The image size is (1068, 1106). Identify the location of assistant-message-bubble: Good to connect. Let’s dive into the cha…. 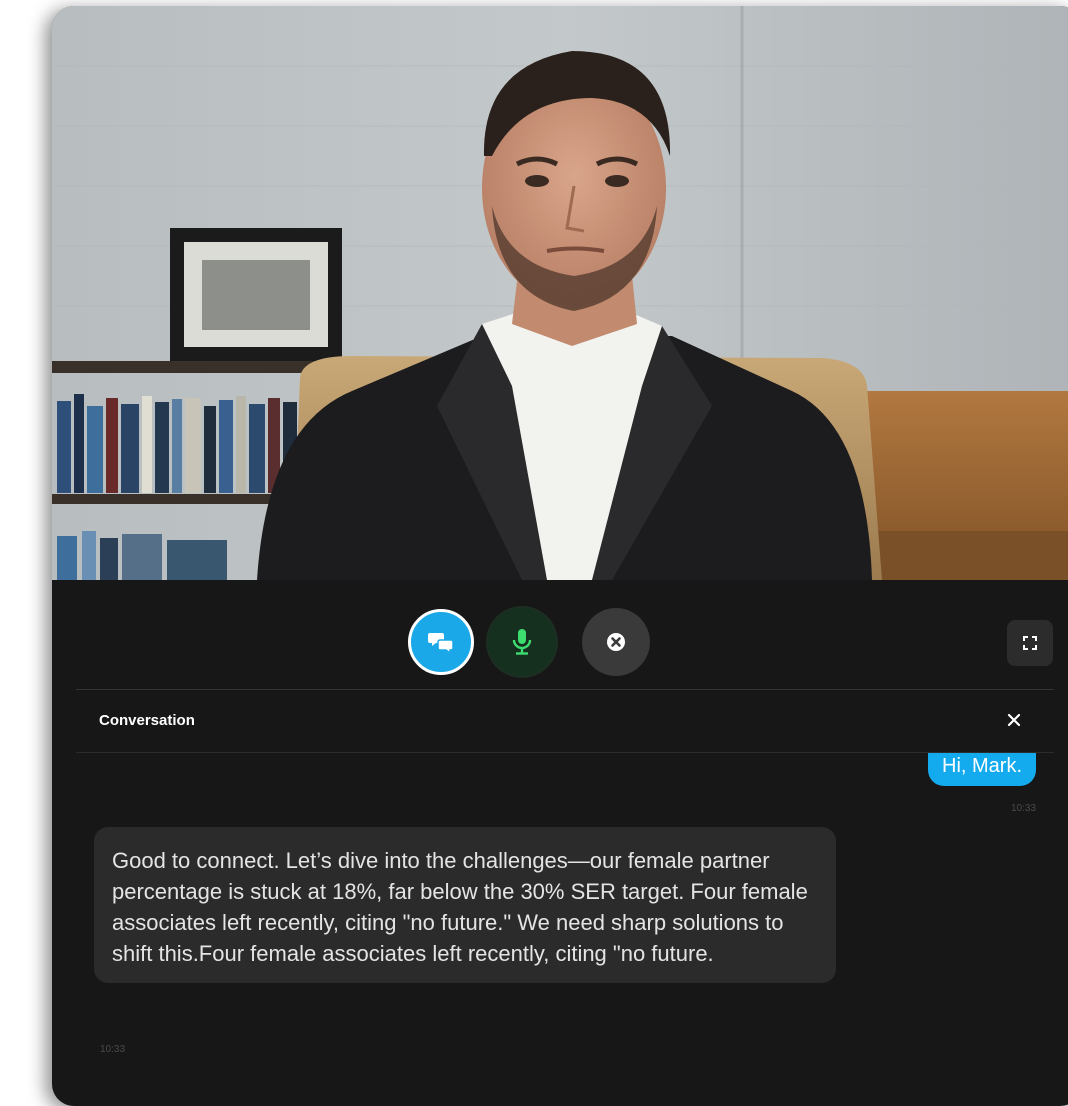
(465, 905).